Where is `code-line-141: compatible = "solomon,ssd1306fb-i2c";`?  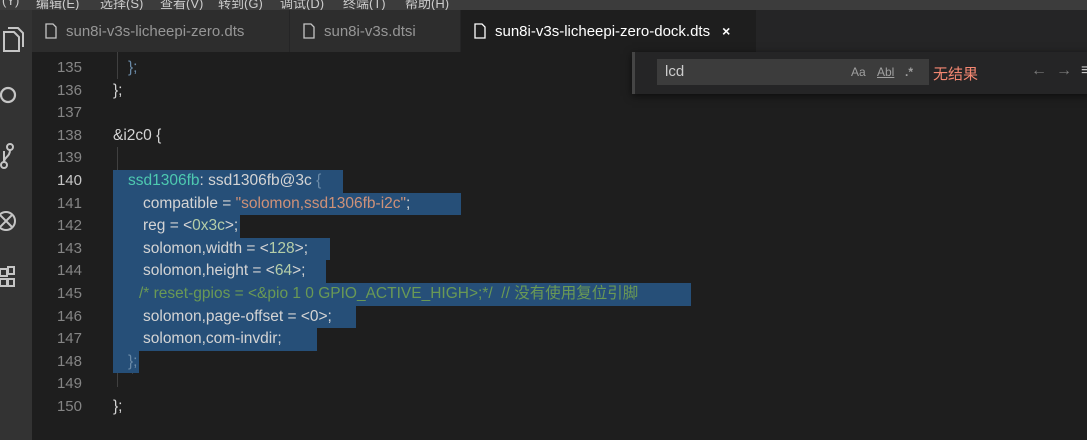
code-line-141: compatible = "solomon,ssd1306fb-i2c"; is located at coordinates (277, 203).